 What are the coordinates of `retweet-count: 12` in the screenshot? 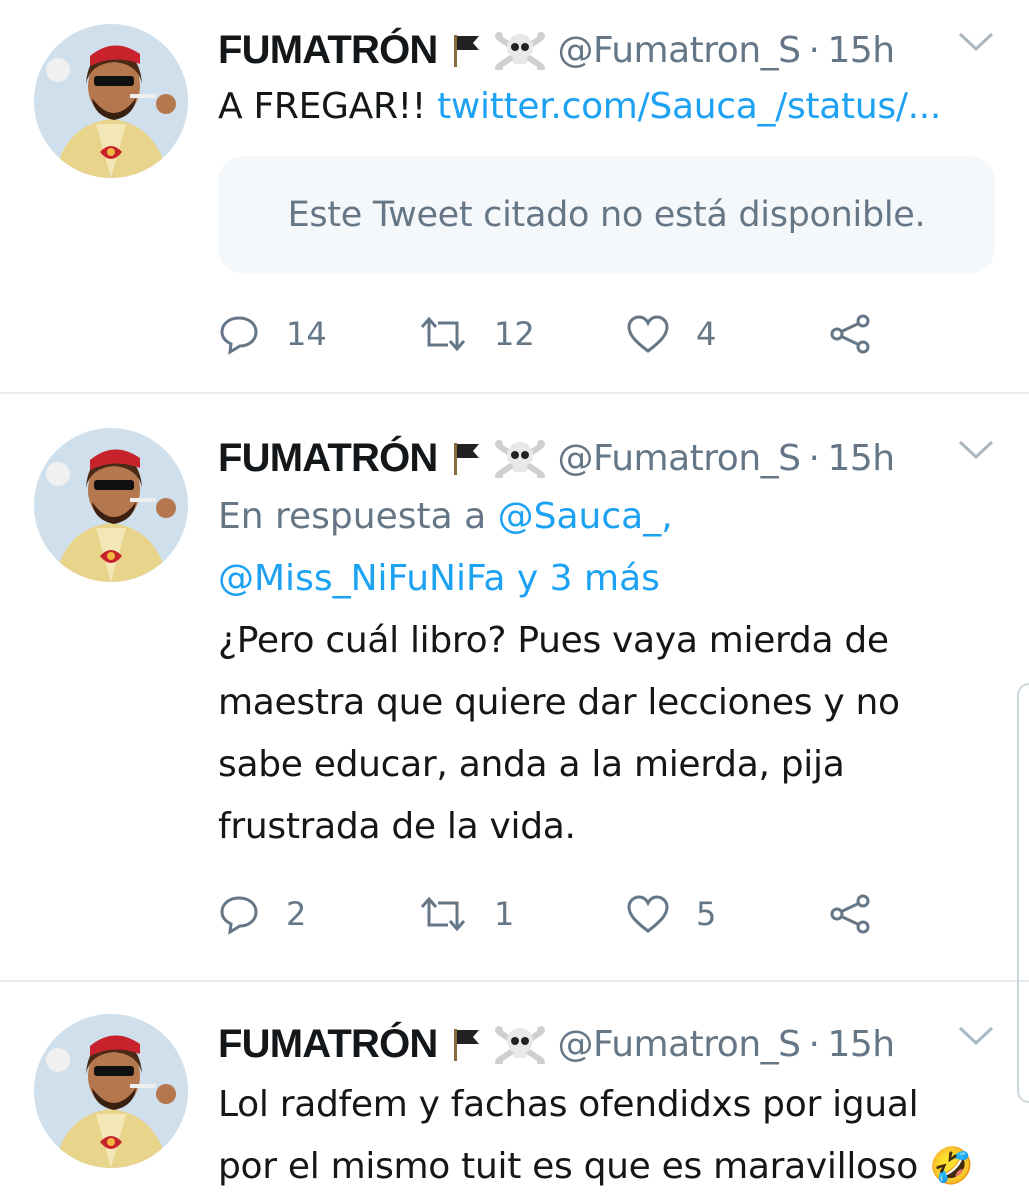 It's located at (514, 334).